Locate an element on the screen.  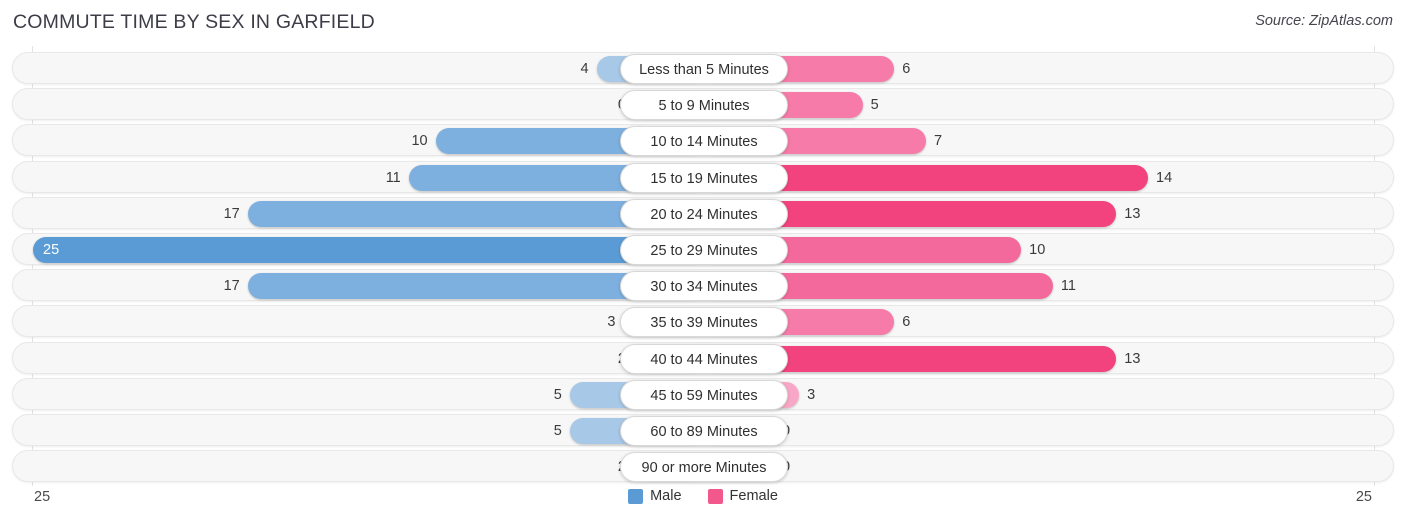
chart-row: 5 060 to 89 Minutes is located at coordinates (703, 430).